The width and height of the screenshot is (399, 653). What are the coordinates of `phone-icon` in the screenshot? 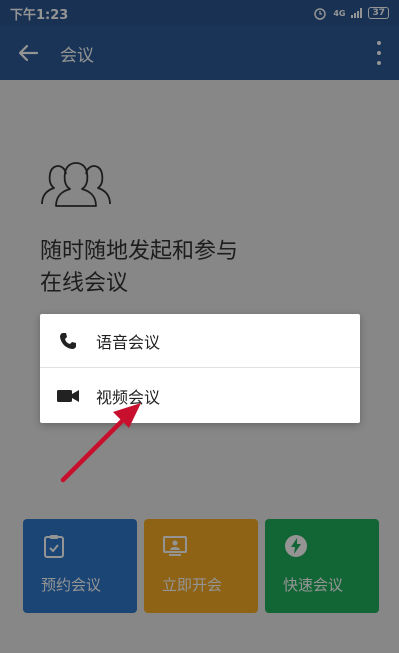 It's located at (68, 341).